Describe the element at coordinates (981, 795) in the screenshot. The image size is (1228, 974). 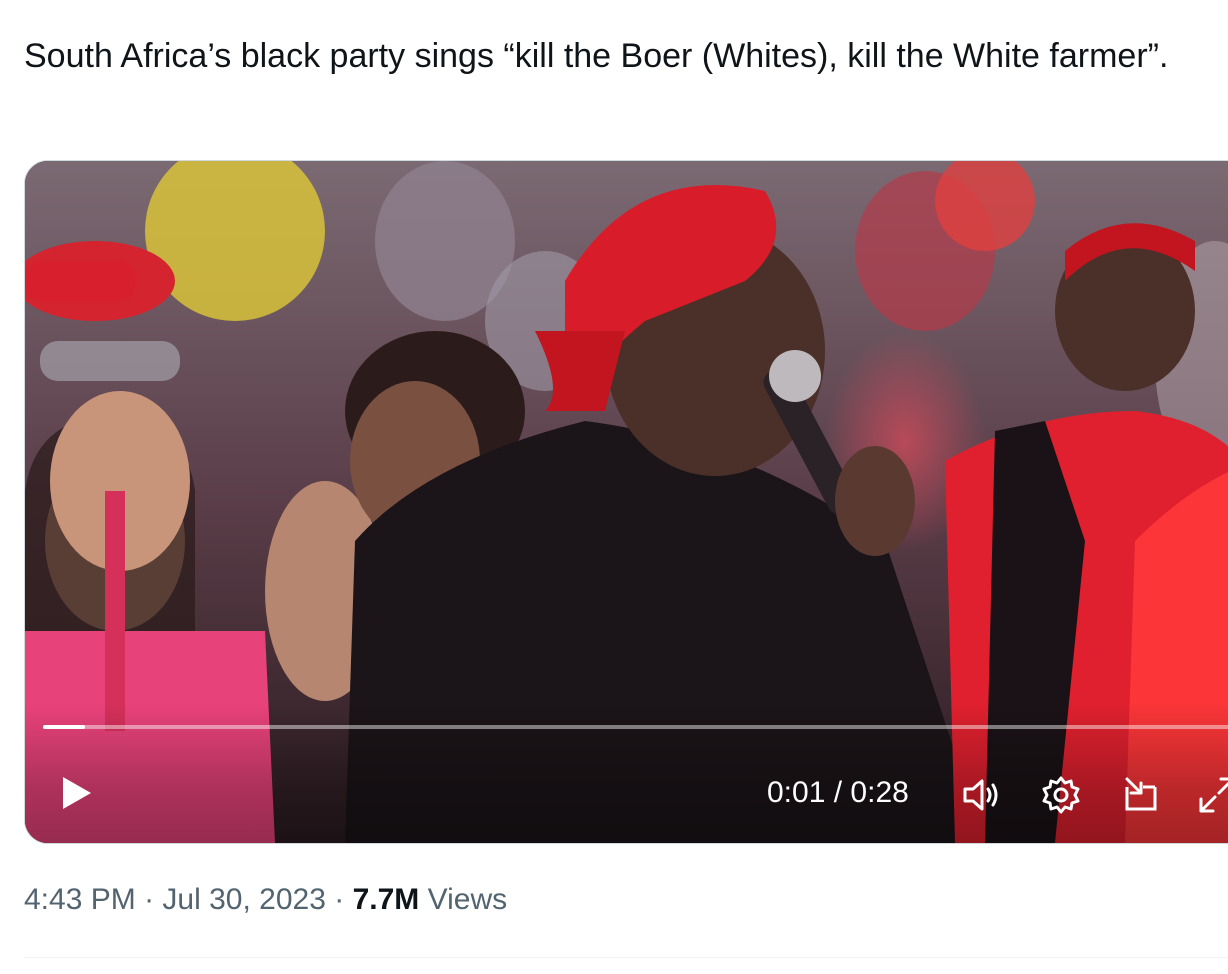
I see `volume-icon` at that location.